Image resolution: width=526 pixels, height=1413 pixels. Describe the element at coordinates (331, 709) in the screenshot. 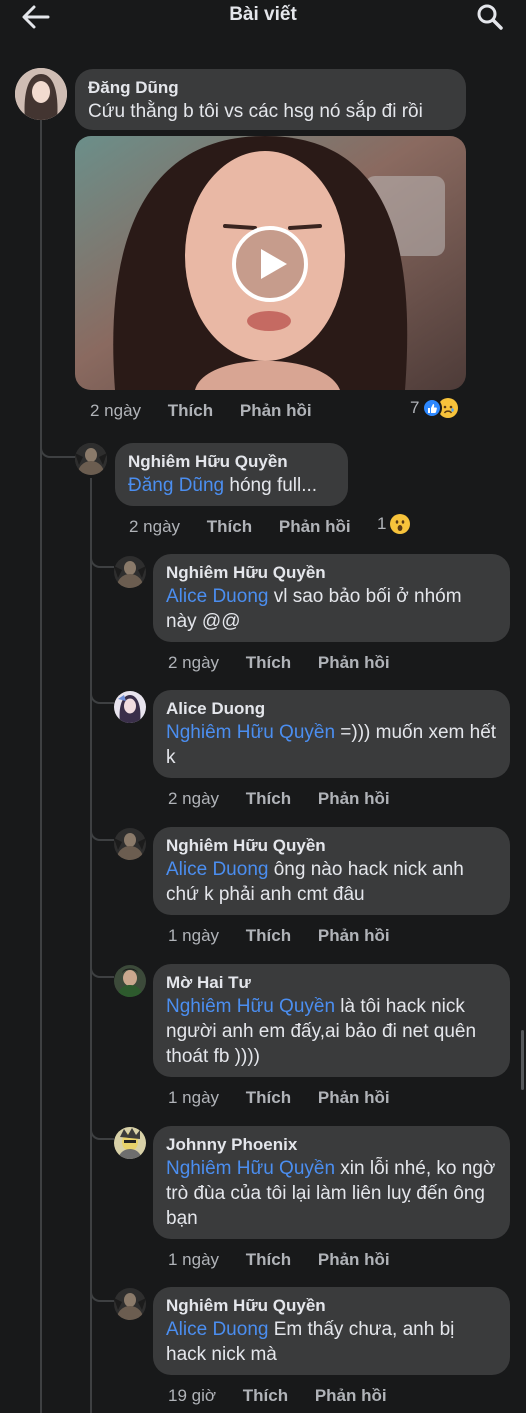

I see `comment-author: Alice Duong` at that location.